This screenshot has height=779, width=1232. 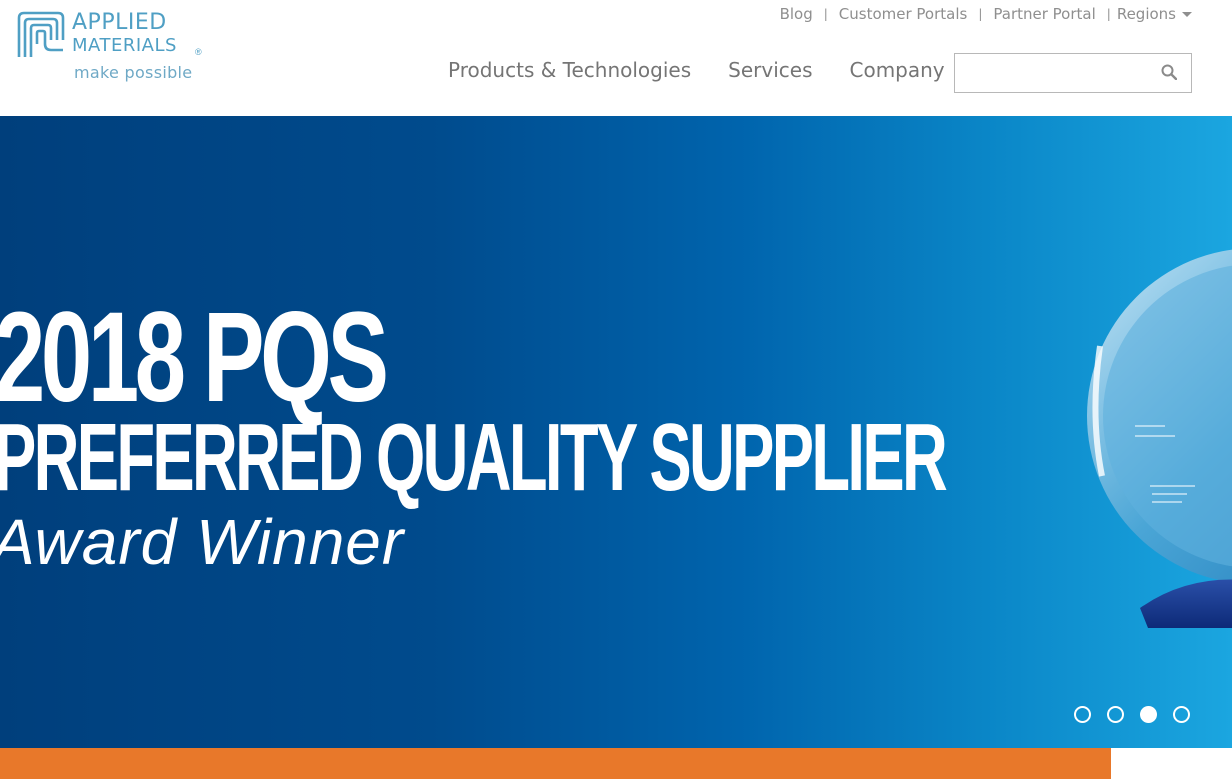 I want to click on search-input, so click(x=1058, y=73).